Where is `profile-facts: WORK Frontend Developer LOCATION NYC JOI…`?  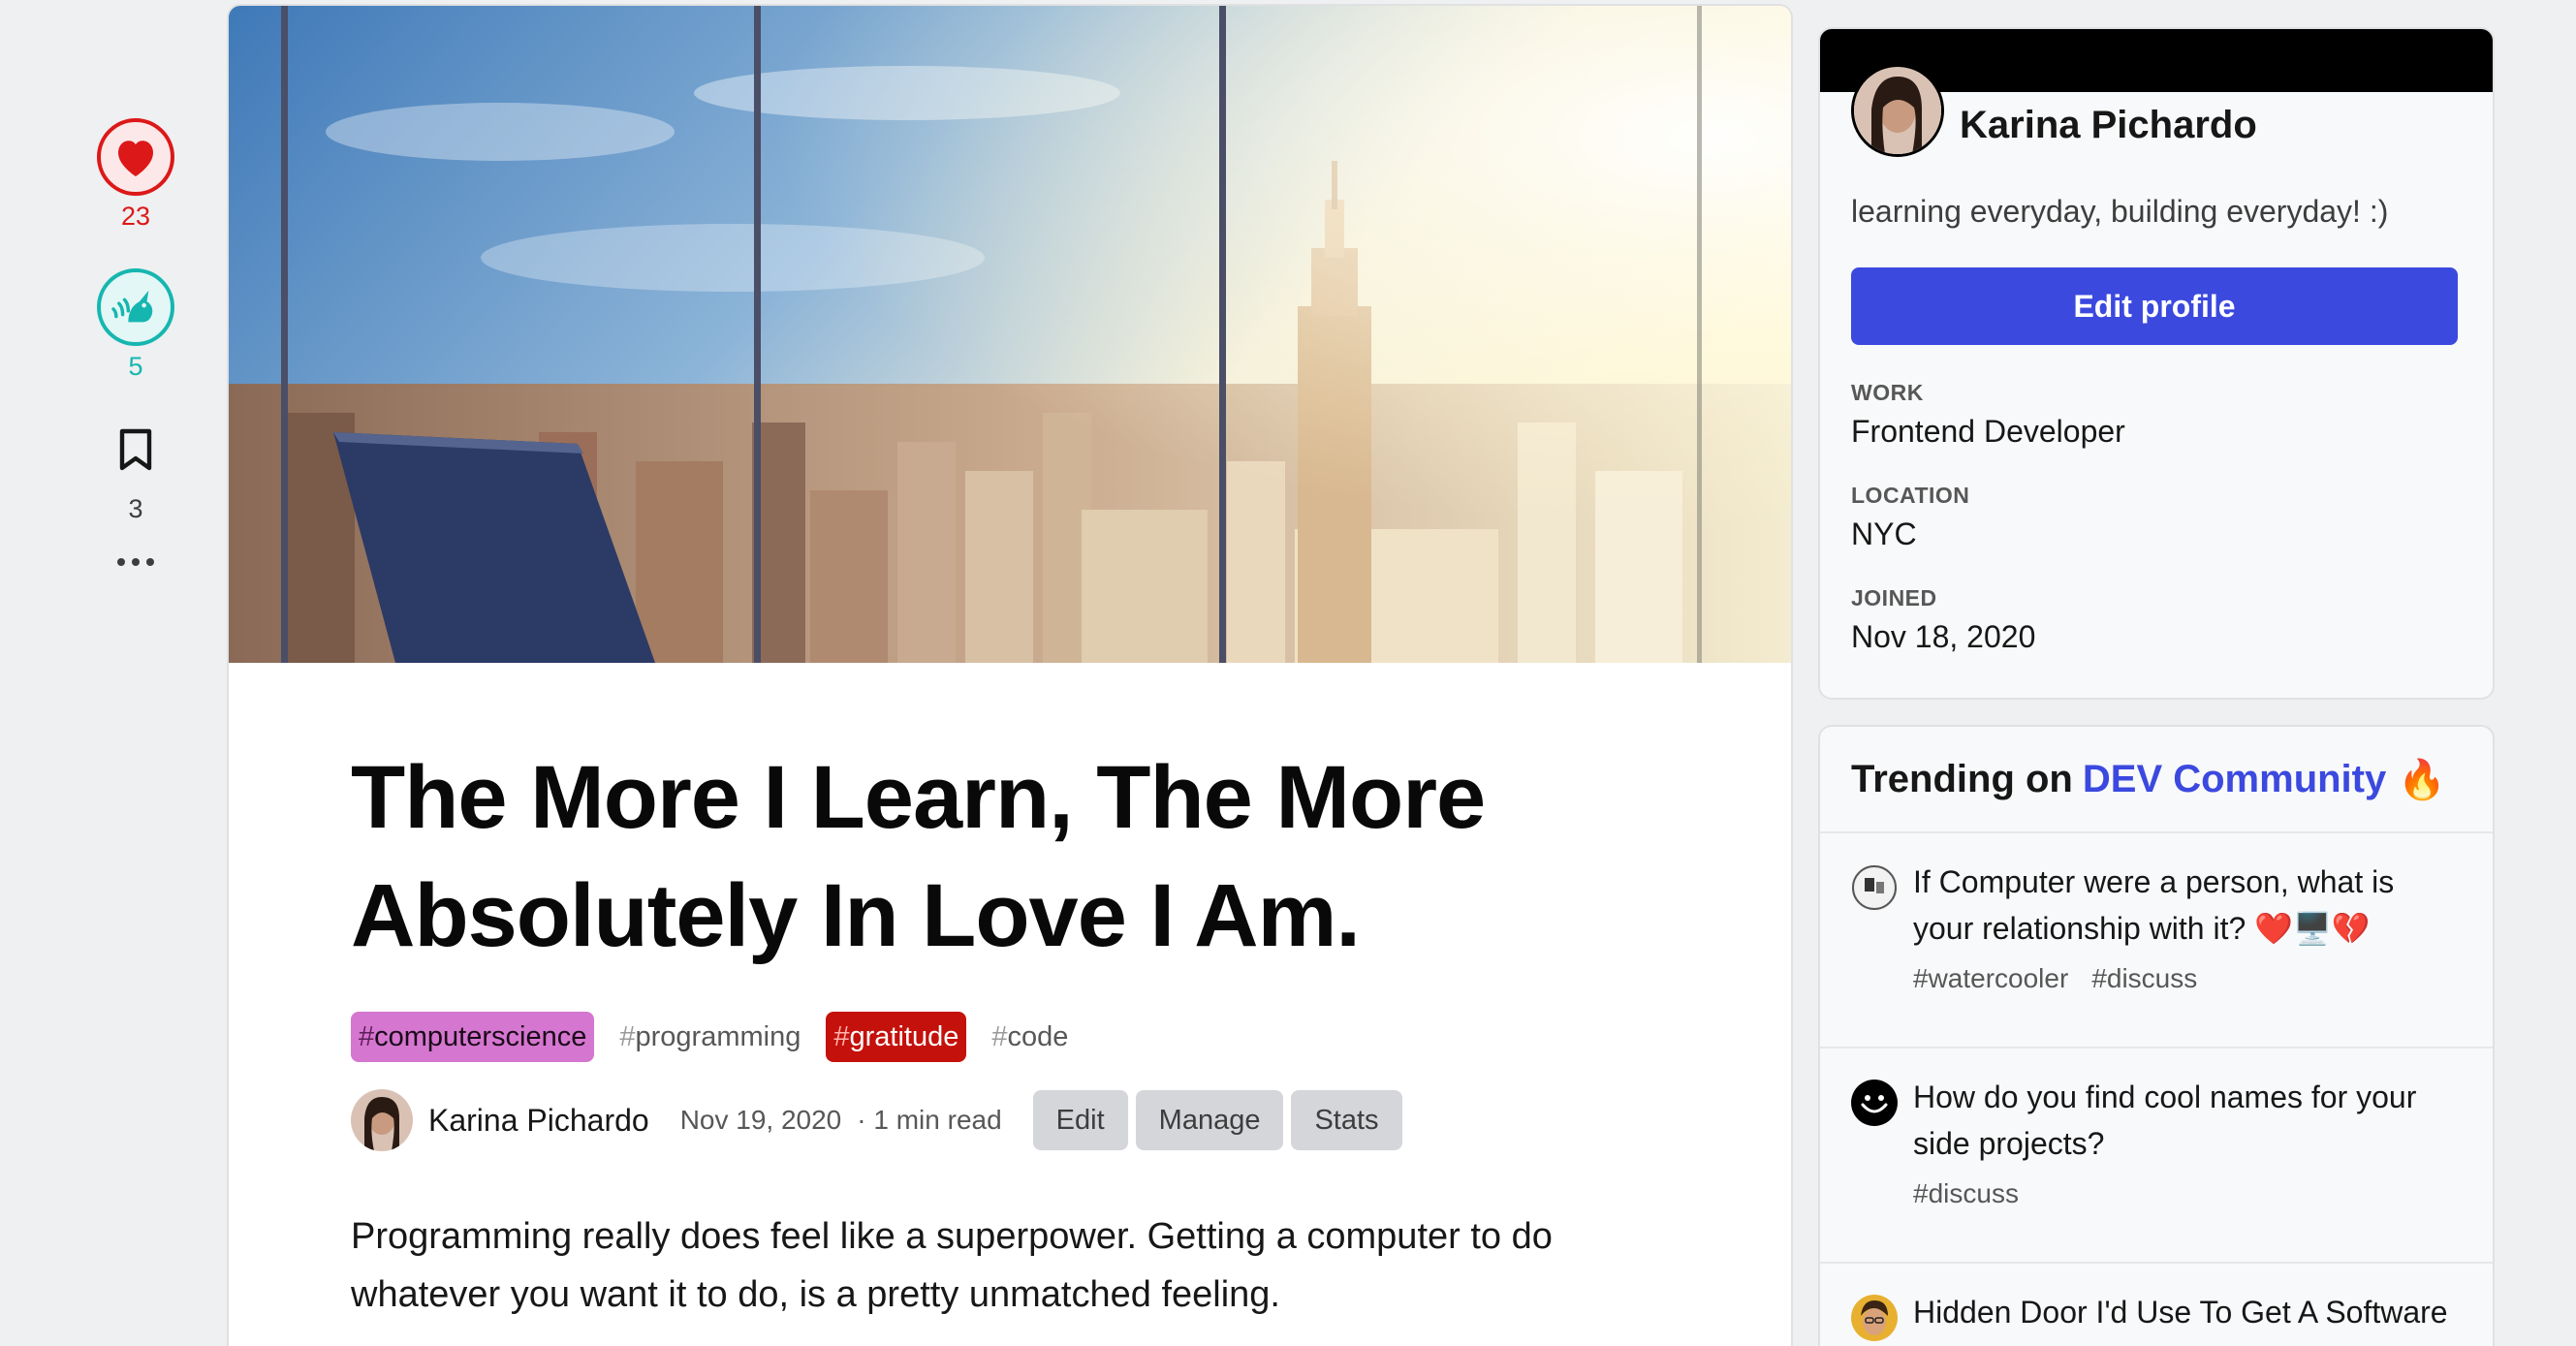 profile-facts: WORK Frontend Developer LOCATION NYC JOI… is located at coordinates (1988, 534).